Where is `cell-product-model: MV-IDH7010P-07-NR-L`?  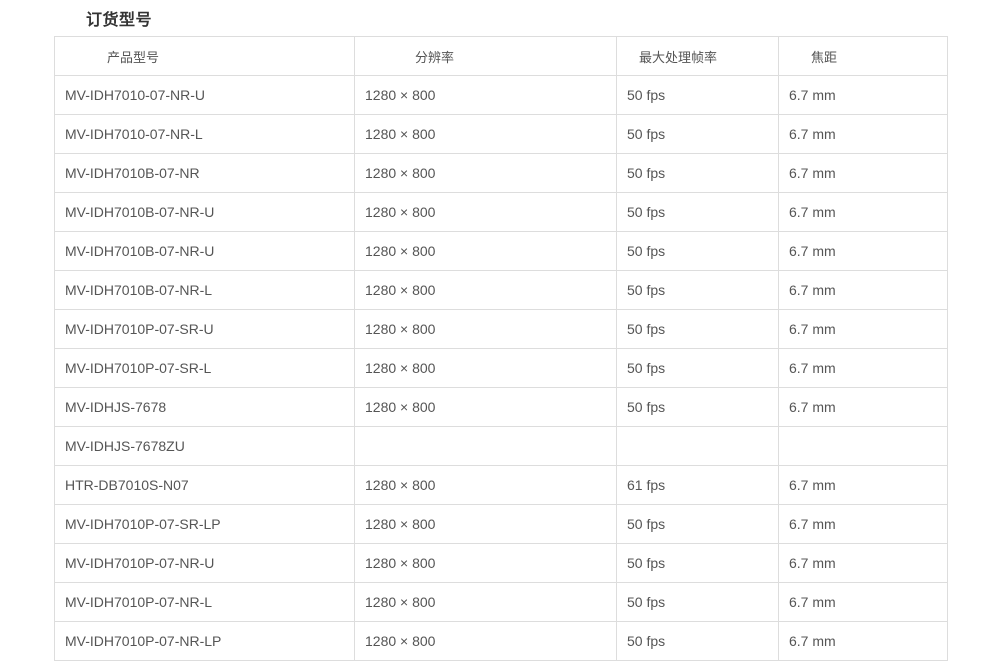 cell-product-model: MV-IDH7010P-07-NR-L is located at coordinates (204, 602).